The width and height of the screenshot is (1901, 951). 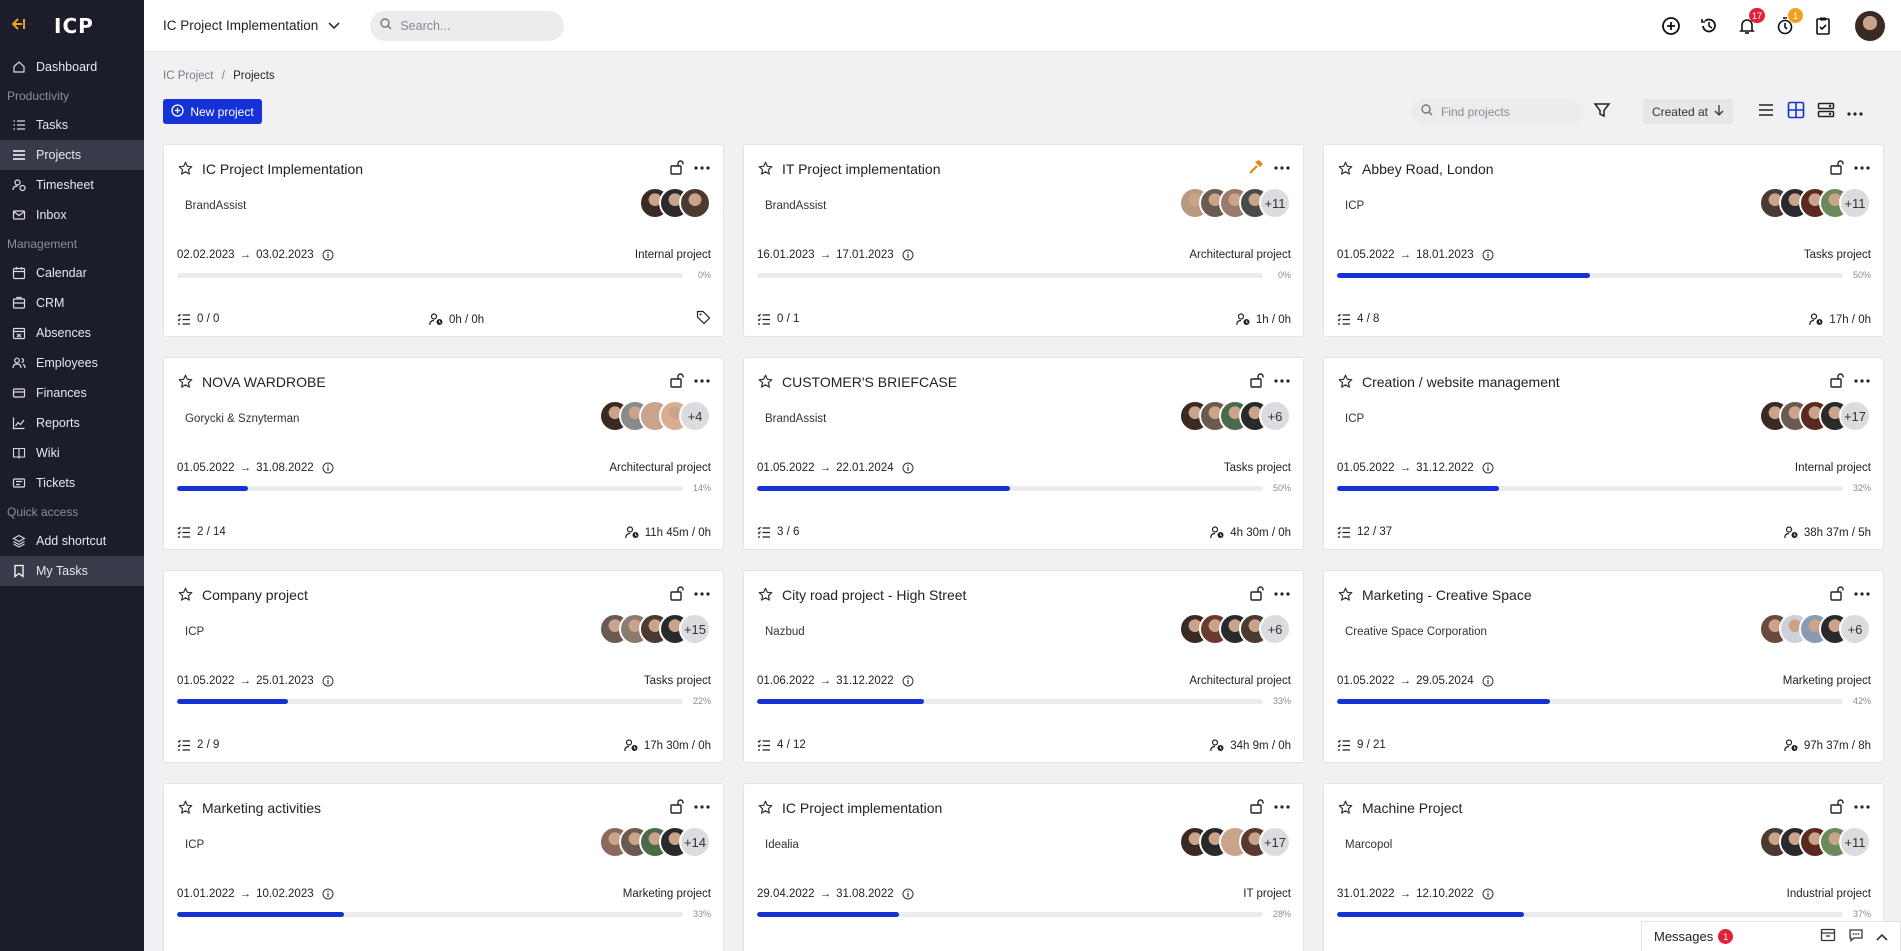 I want to click on sidebar-item-dashboard: Dashboard, so click(x=72, y=67).